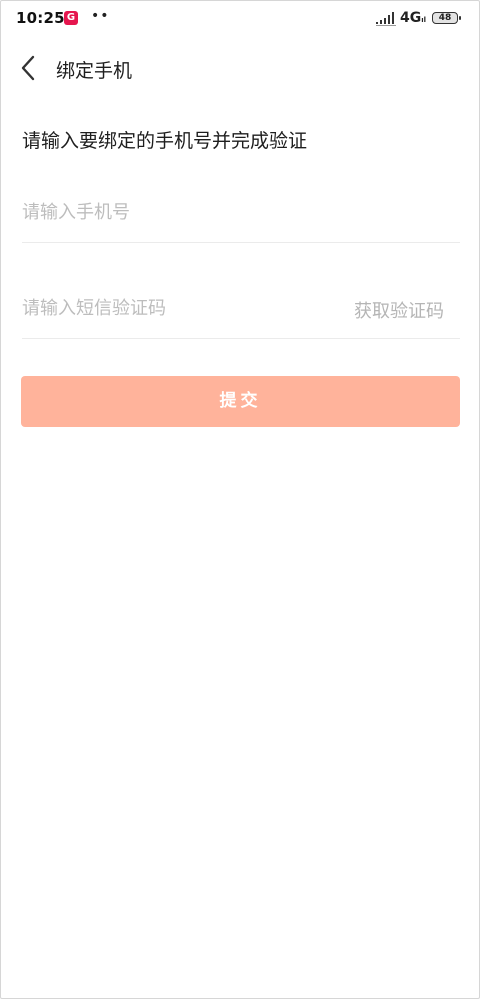 Image resolution: width=480 pixels, height=999 pixels. I want to click on phone-input, so click(241, 212).